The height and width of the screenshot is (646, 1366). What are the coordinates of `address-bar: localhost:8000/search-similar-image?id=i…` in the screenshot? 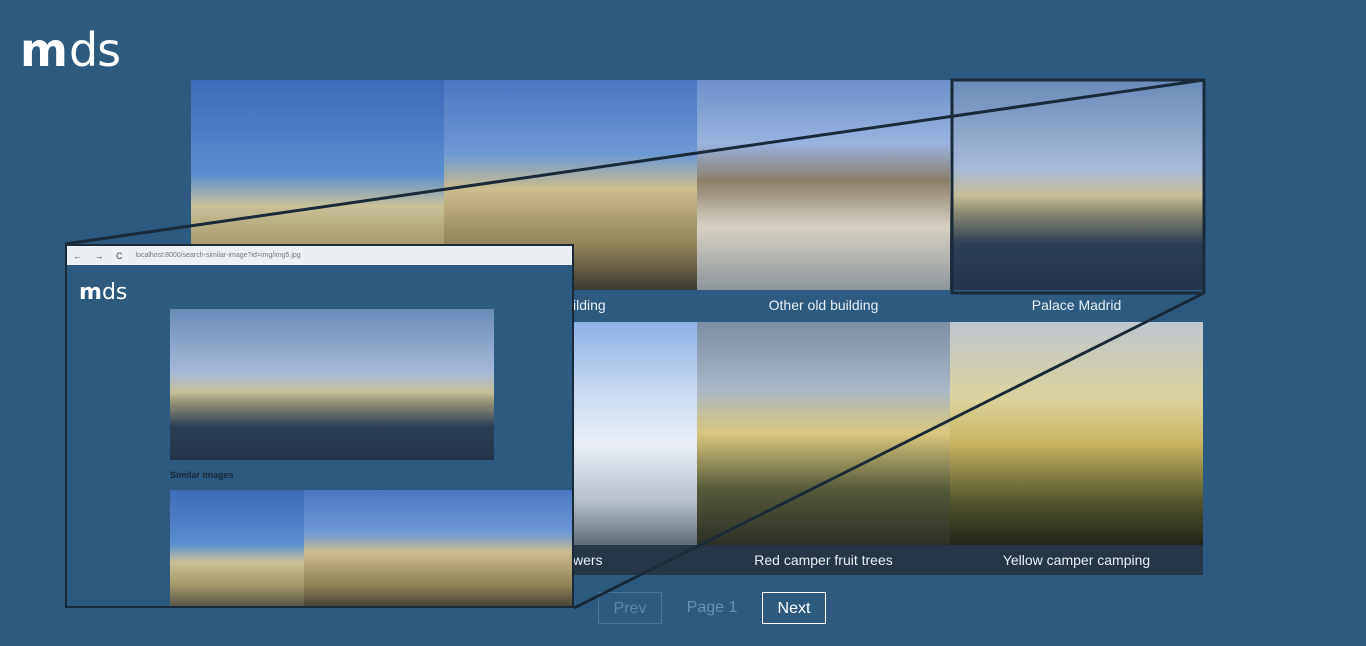 It's located at (218, 255).